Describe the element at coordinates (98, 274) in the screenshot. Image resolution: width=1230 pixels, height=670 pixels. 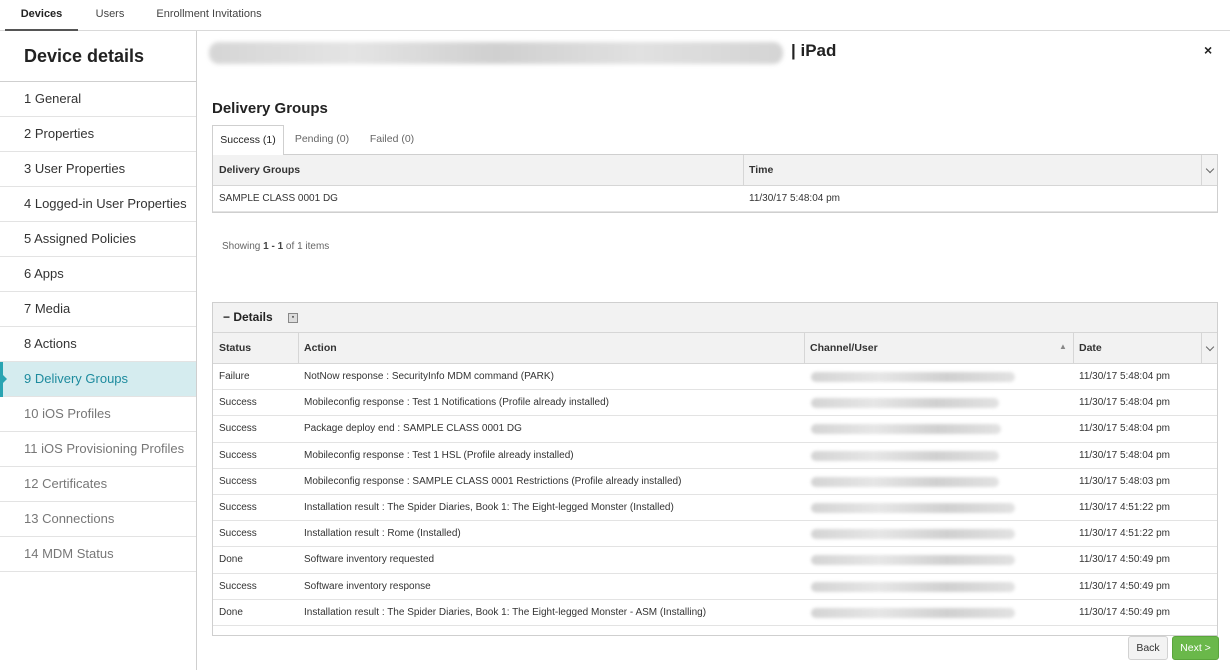
I see `sidebar-item-apps: 6 Apps` at that location.